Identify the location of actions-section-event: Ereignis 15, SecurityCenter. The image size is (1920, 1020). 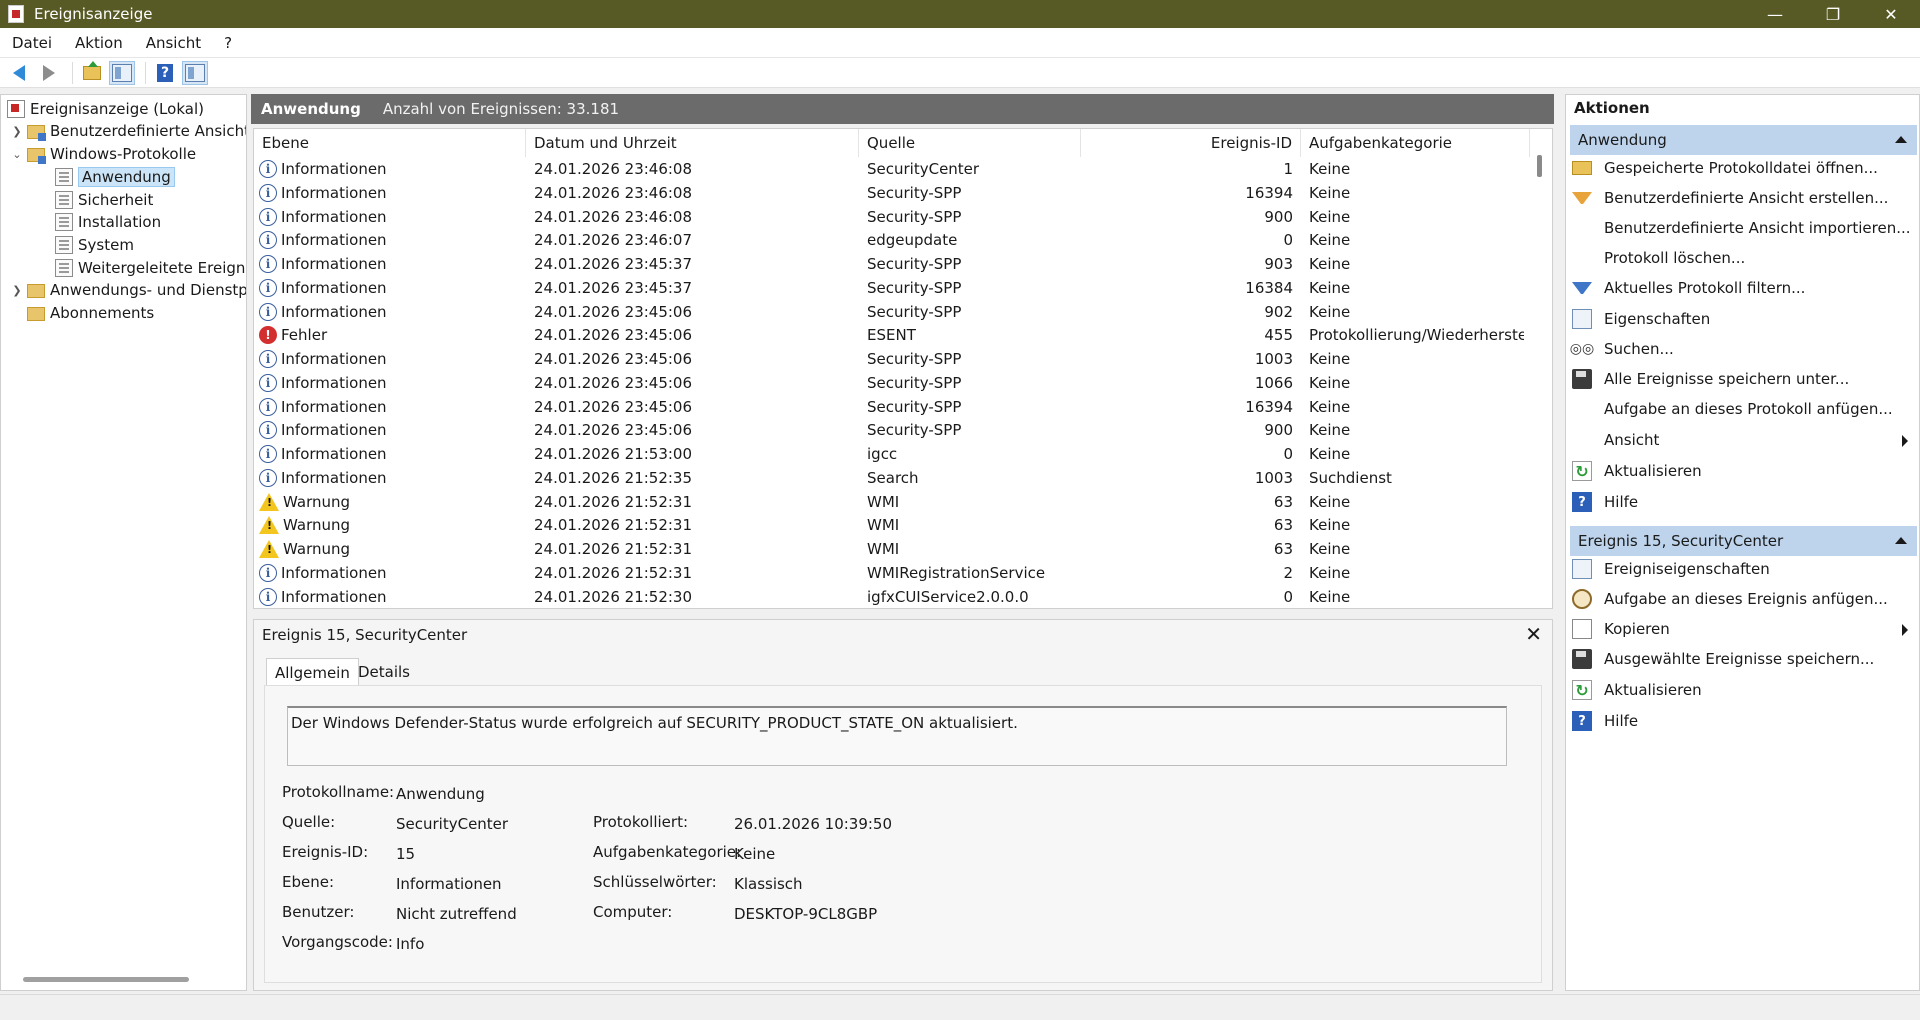
(1743, 541).